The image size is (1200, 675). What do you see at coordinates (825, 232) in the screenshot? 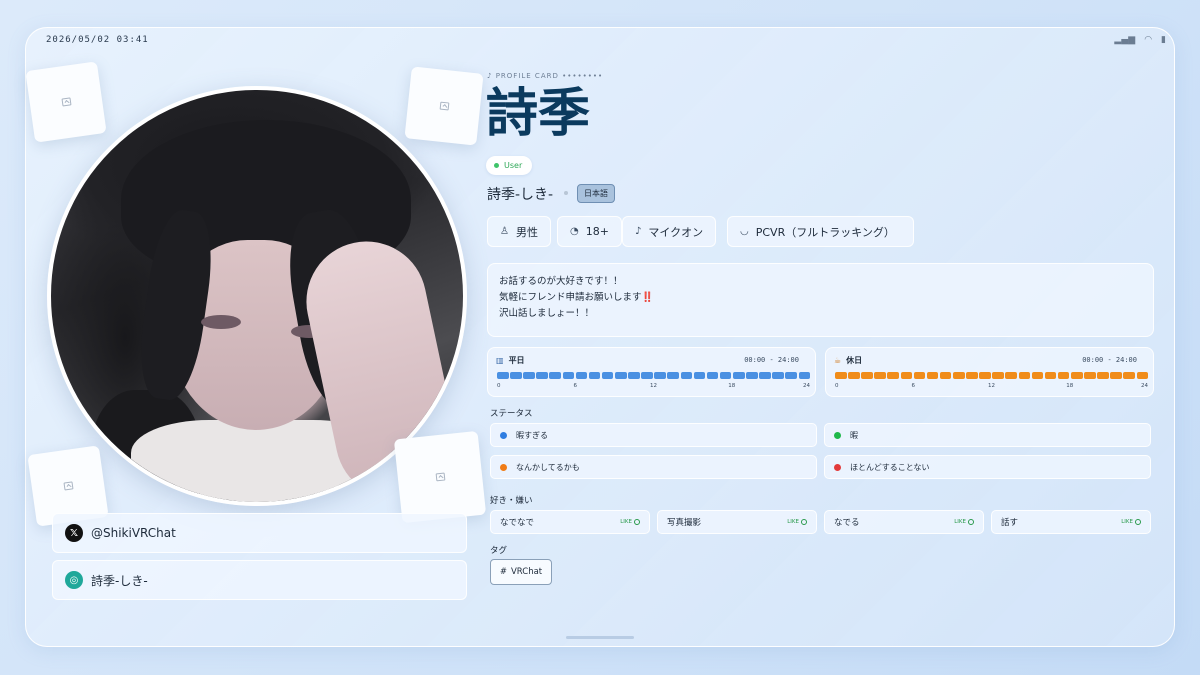
I see `attr-label: PCVR（フルトラッキング）` at bounding box center [825, 232].